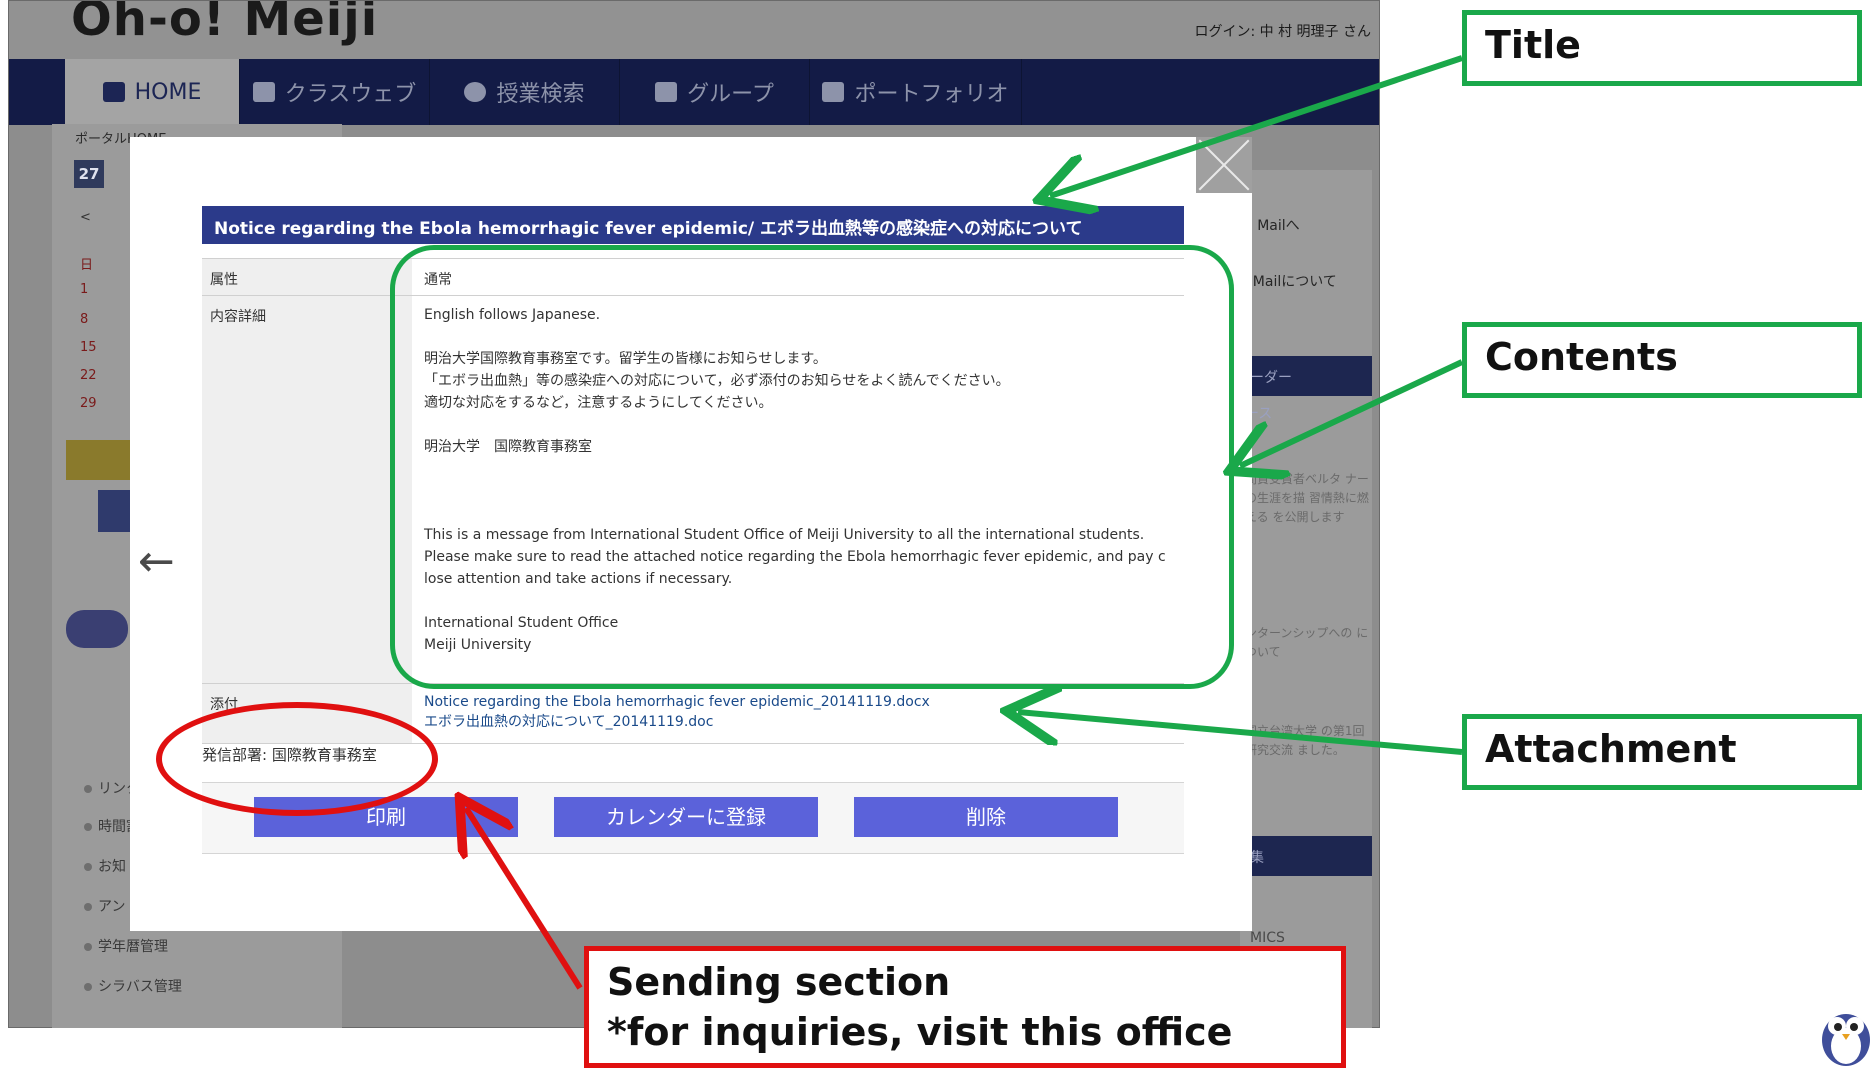 Image resolution: width=1875 pixels, height=1072 pixels. Describe the element at coordinates (931, 94) in the screenshot. I see `nav-portfolio-label: ポートフォリオ` at that location.